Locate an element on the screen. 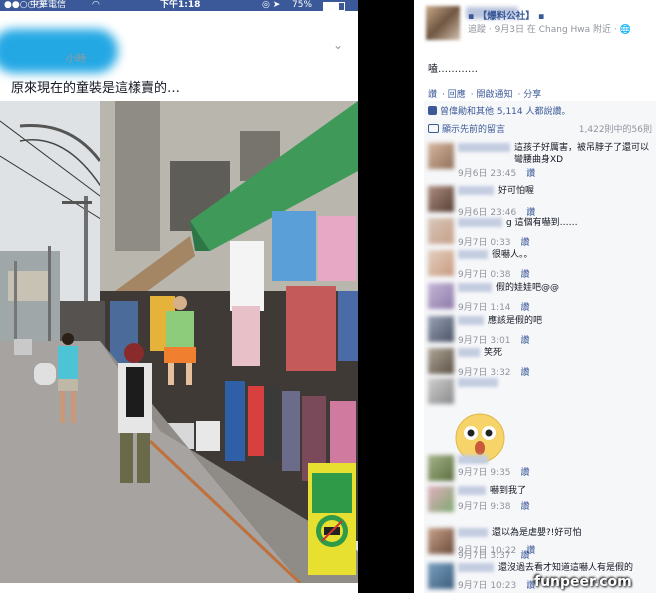 The height and width of the screenshot is (593, 660). previous-comments-row: 顯示先前的留言 1,422則中的56則 is located at coordinates (540, 128).